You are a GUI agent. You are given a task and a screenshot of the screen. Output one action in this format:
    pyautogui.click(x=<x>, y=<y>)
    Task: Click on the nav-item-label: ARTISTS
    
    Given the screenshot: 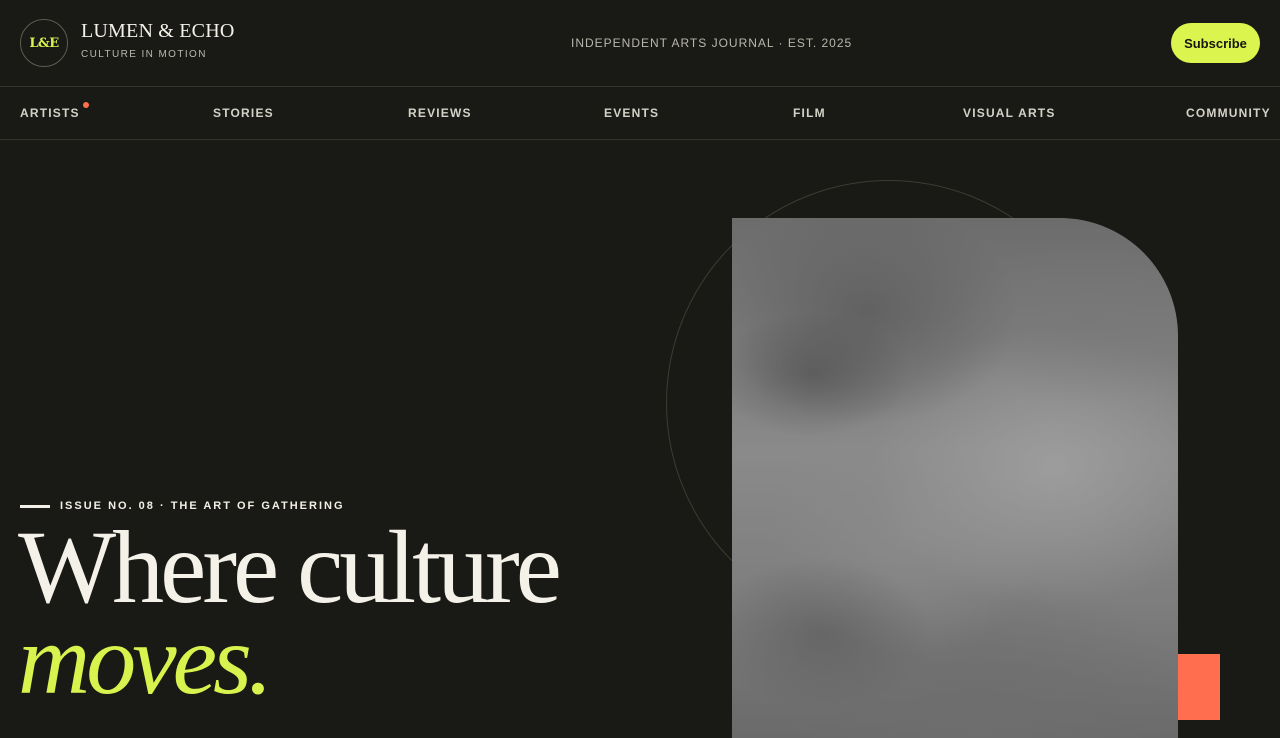 What is the action you would take?
    pyautogui.click(x=50, y=113)
    